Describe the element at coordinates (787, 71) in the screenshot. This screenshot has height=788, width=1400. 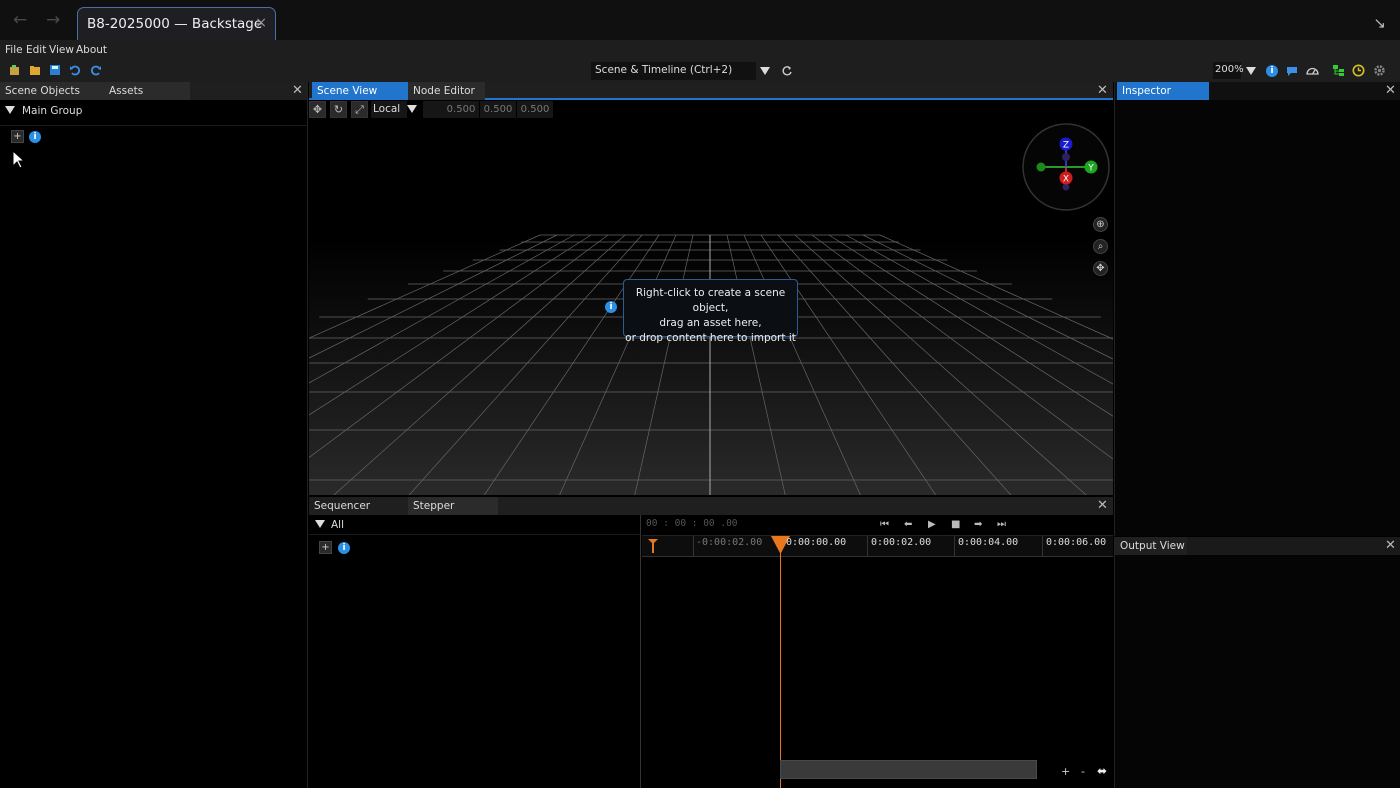
I see `refresh-icon` at that location.